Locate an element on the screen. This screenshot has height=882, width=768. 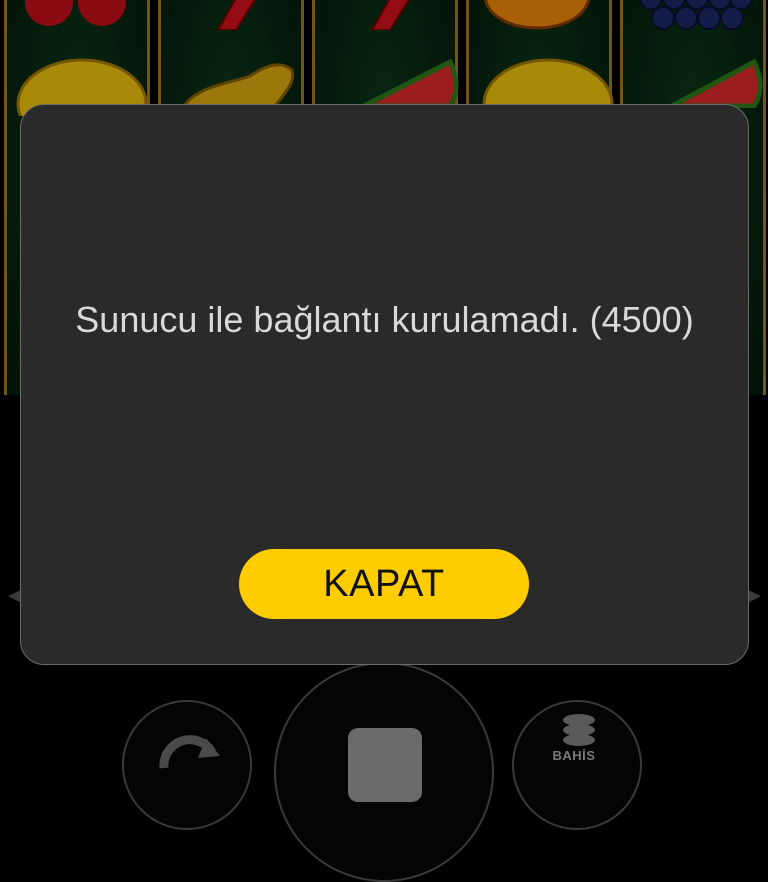
error-message: Sunucu ile bağlantı kurulamadı. (4500) is located at coordinates (384, 319).